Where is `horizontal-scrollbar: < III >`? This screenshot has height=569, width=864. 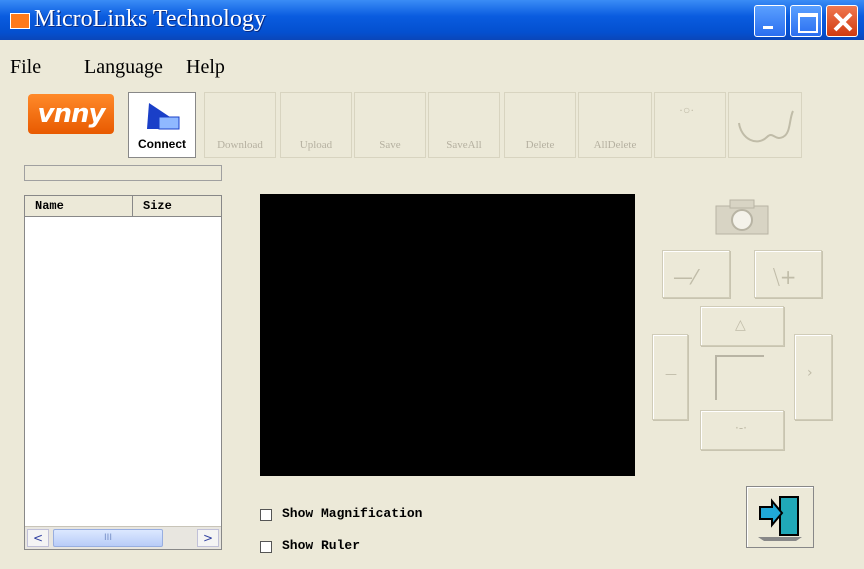 horizontal-scrollbar: < III > is located at coordinates (123, 537).